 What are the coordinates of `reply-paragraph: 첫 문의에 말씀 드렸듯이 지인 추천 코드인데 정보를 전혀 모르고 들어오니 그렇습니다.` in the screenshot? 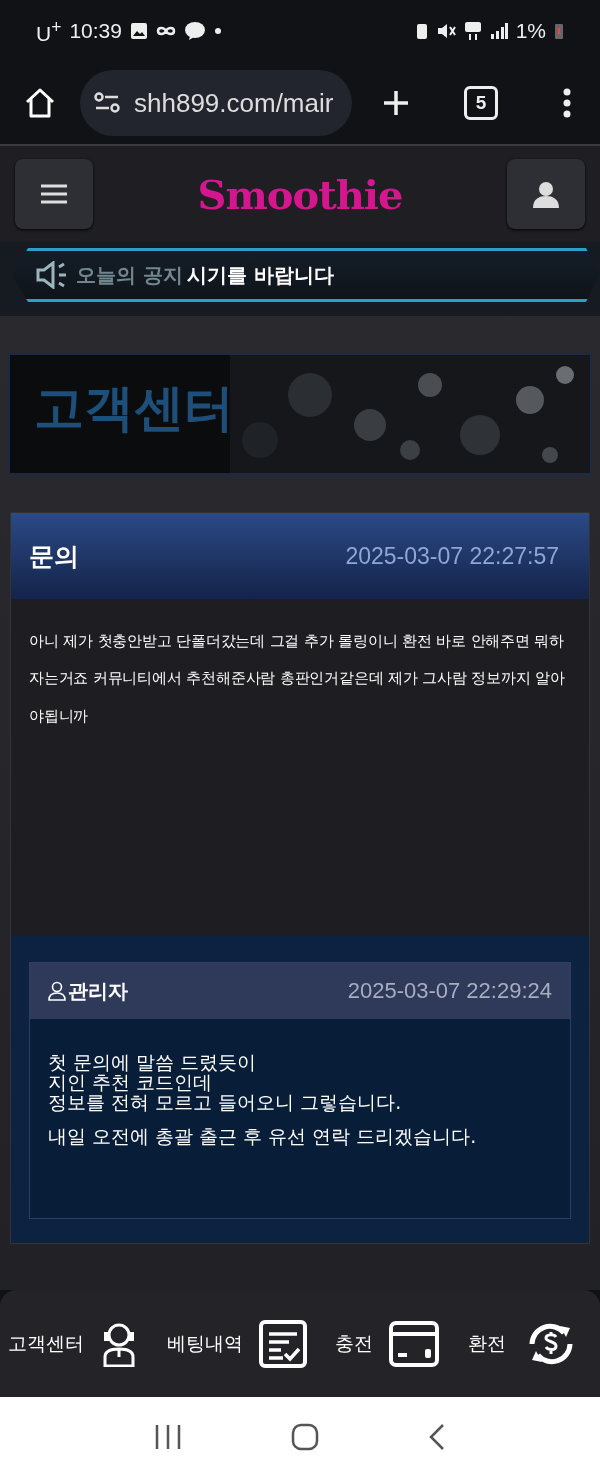 It's located at (225, 1083).